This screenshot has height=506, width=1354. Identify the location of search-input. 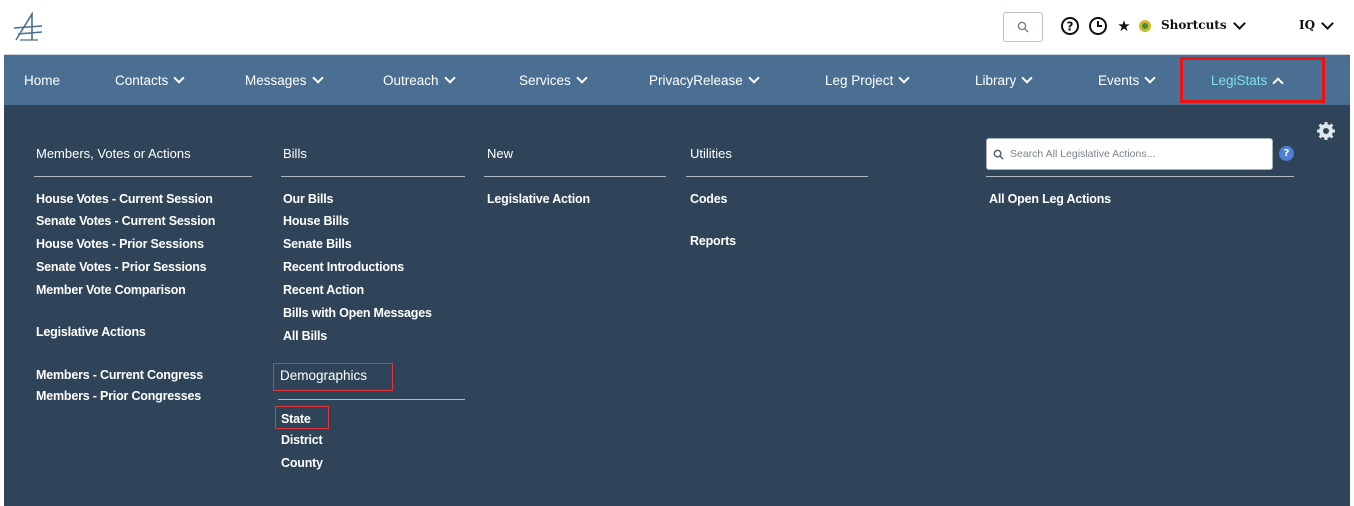
(1135, 154).